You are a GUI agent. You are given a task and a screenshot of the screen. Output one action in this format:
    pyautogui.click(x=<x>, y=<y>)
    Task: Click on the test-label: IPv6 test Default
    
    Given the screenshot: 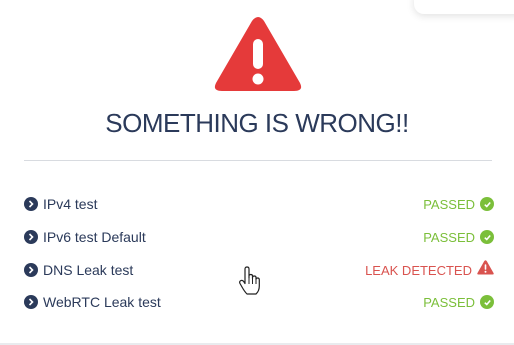 What is the action you would take?
    pyautogui.click(x=94, y=237)
    